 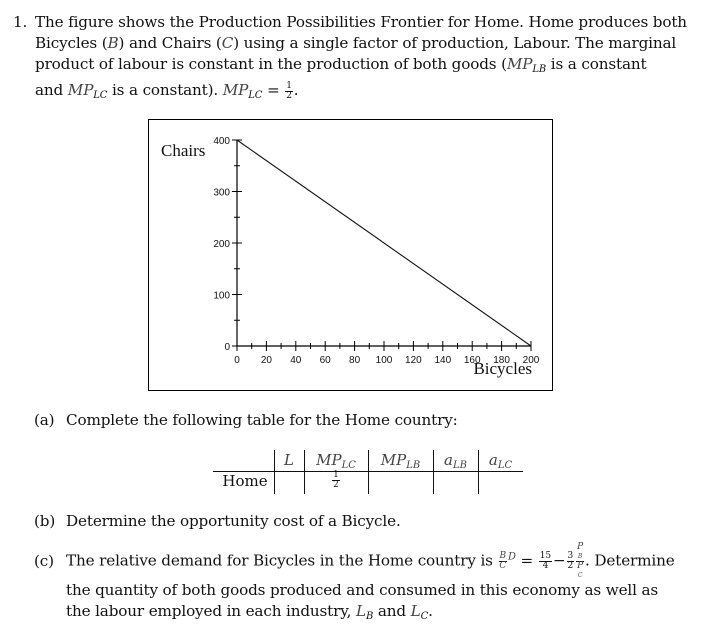 What do you see at coordinates (221, 296) in the screenshot?
I see `y-tick-label: 100` at bounding box center [221, 296].